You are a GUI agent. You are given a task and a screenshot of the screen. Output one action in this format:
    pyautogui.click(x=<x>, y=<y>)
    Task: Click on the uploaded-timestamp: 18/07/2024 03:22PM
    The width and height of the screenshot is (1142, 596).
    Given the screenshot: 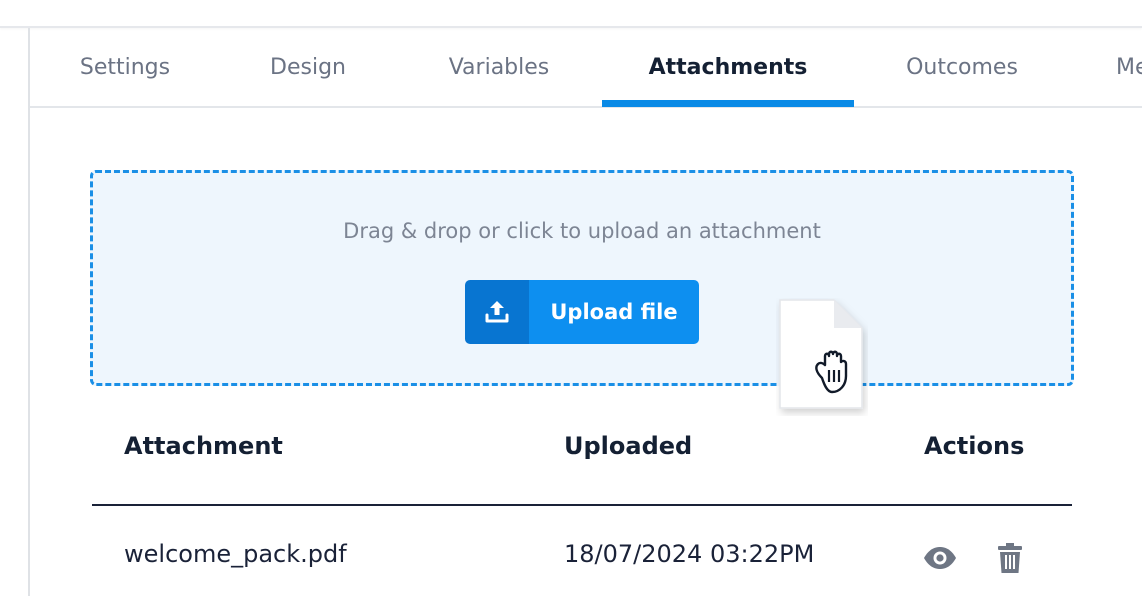 What is the action you would take?
    pyautogui.click(x=689, y=554)
    